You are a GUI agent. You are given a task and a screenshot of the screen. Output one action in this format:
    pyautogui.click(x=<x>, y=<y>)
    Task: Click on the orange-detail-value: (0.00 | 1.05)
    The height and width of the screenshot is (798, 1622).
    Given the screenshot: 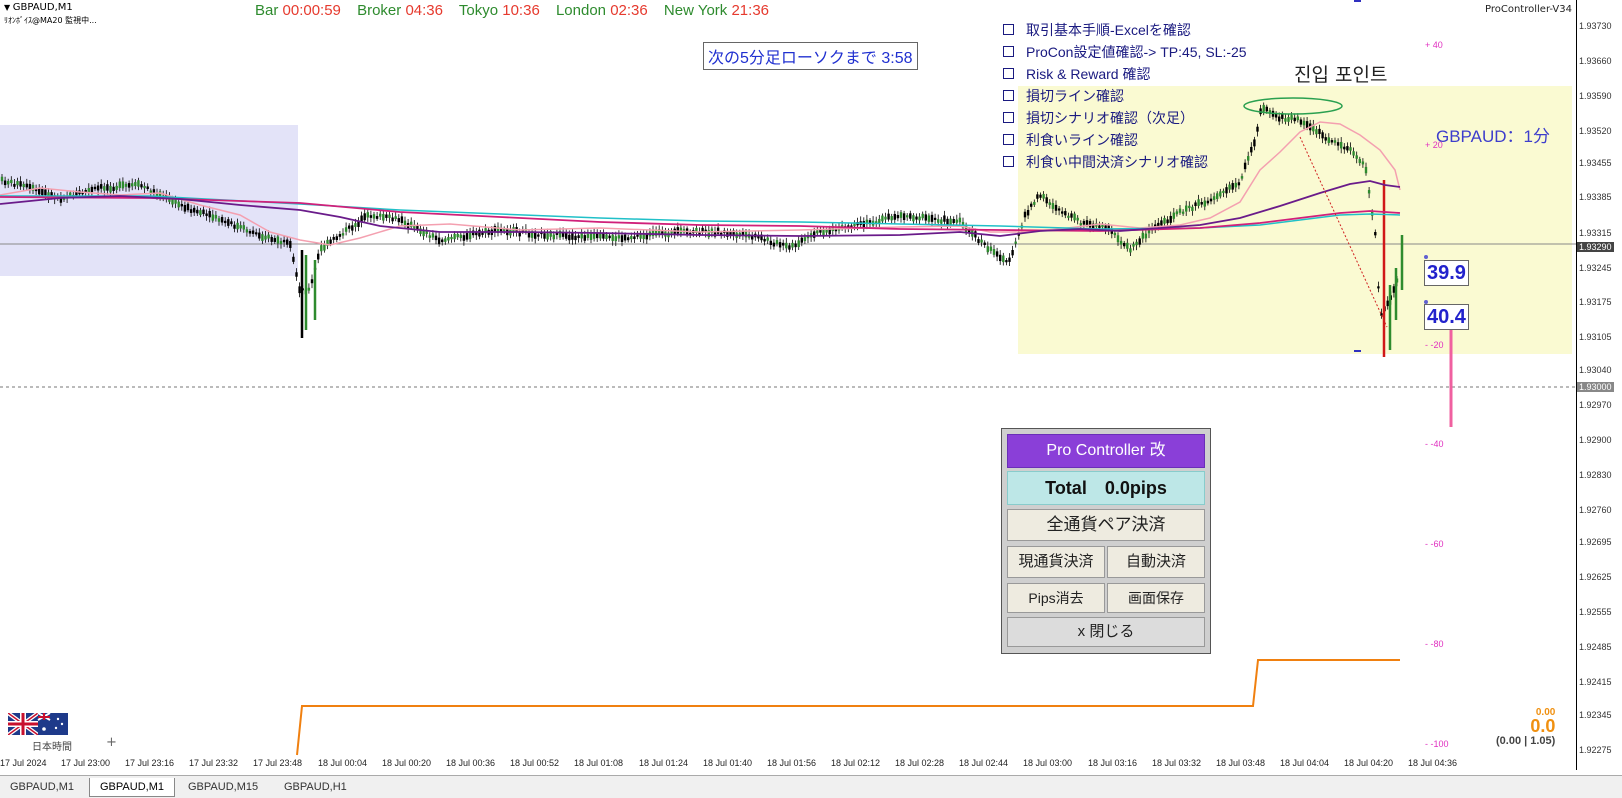 What is the action you would take?
    pyautogui.click(x=1526, y=741)
    